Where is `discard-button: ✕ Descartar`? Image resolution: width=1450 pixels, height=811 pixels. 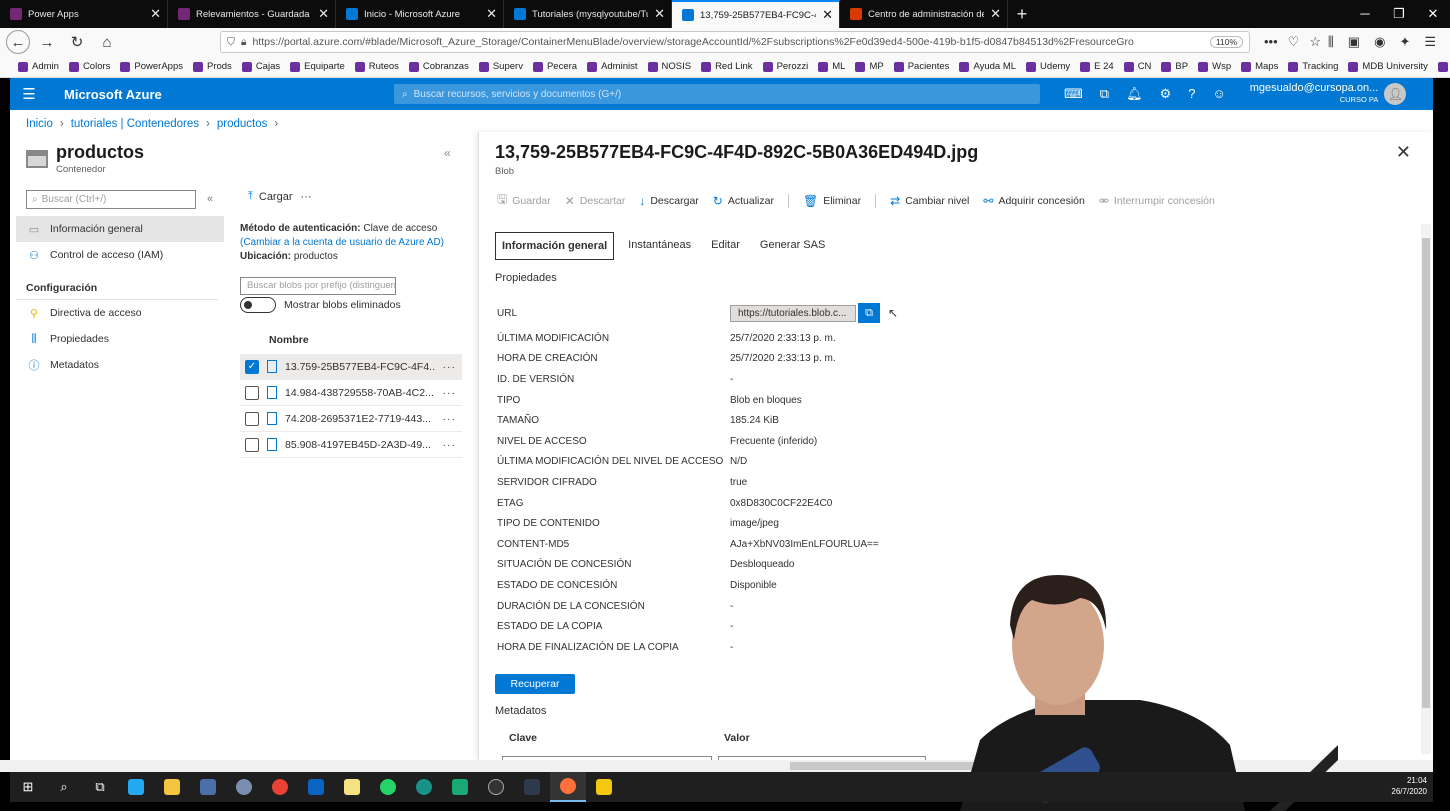 discard-button: ✕ Descartar is located at coordinates (595, 201).